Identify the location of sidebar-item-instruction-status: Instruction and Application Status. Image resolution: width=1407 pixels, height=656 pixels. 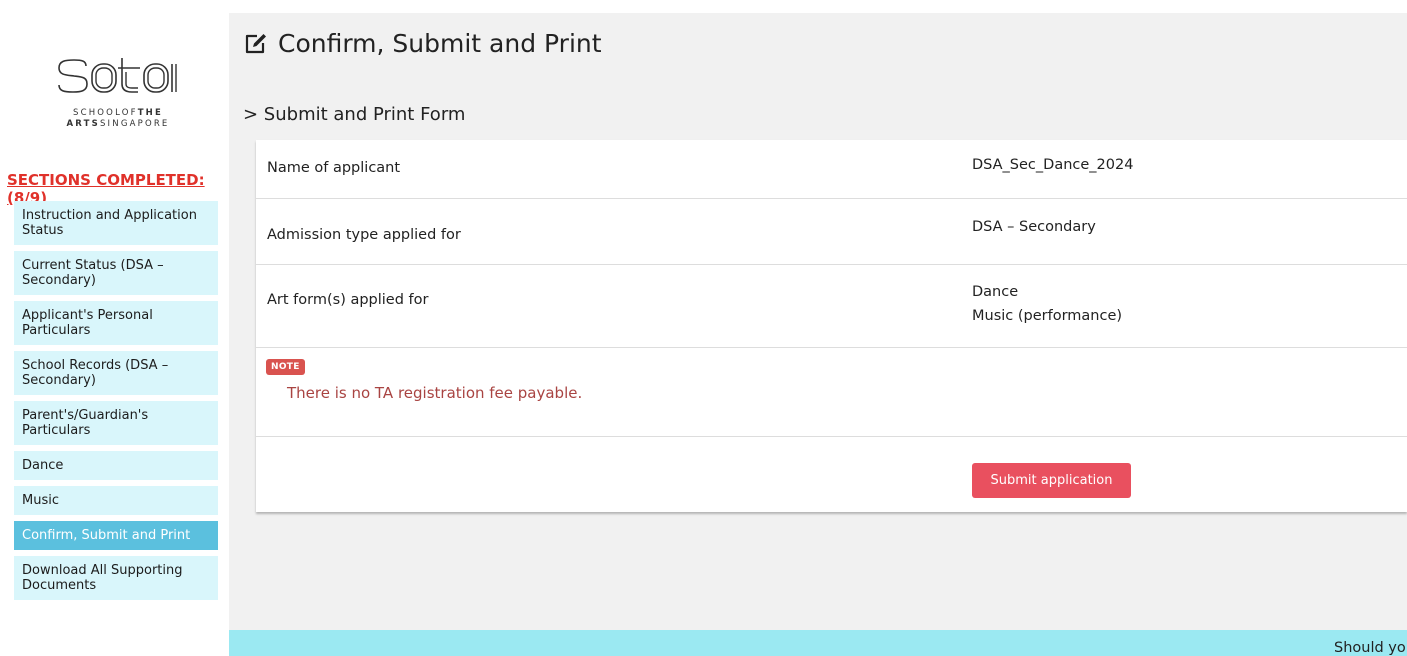
(116, 223).